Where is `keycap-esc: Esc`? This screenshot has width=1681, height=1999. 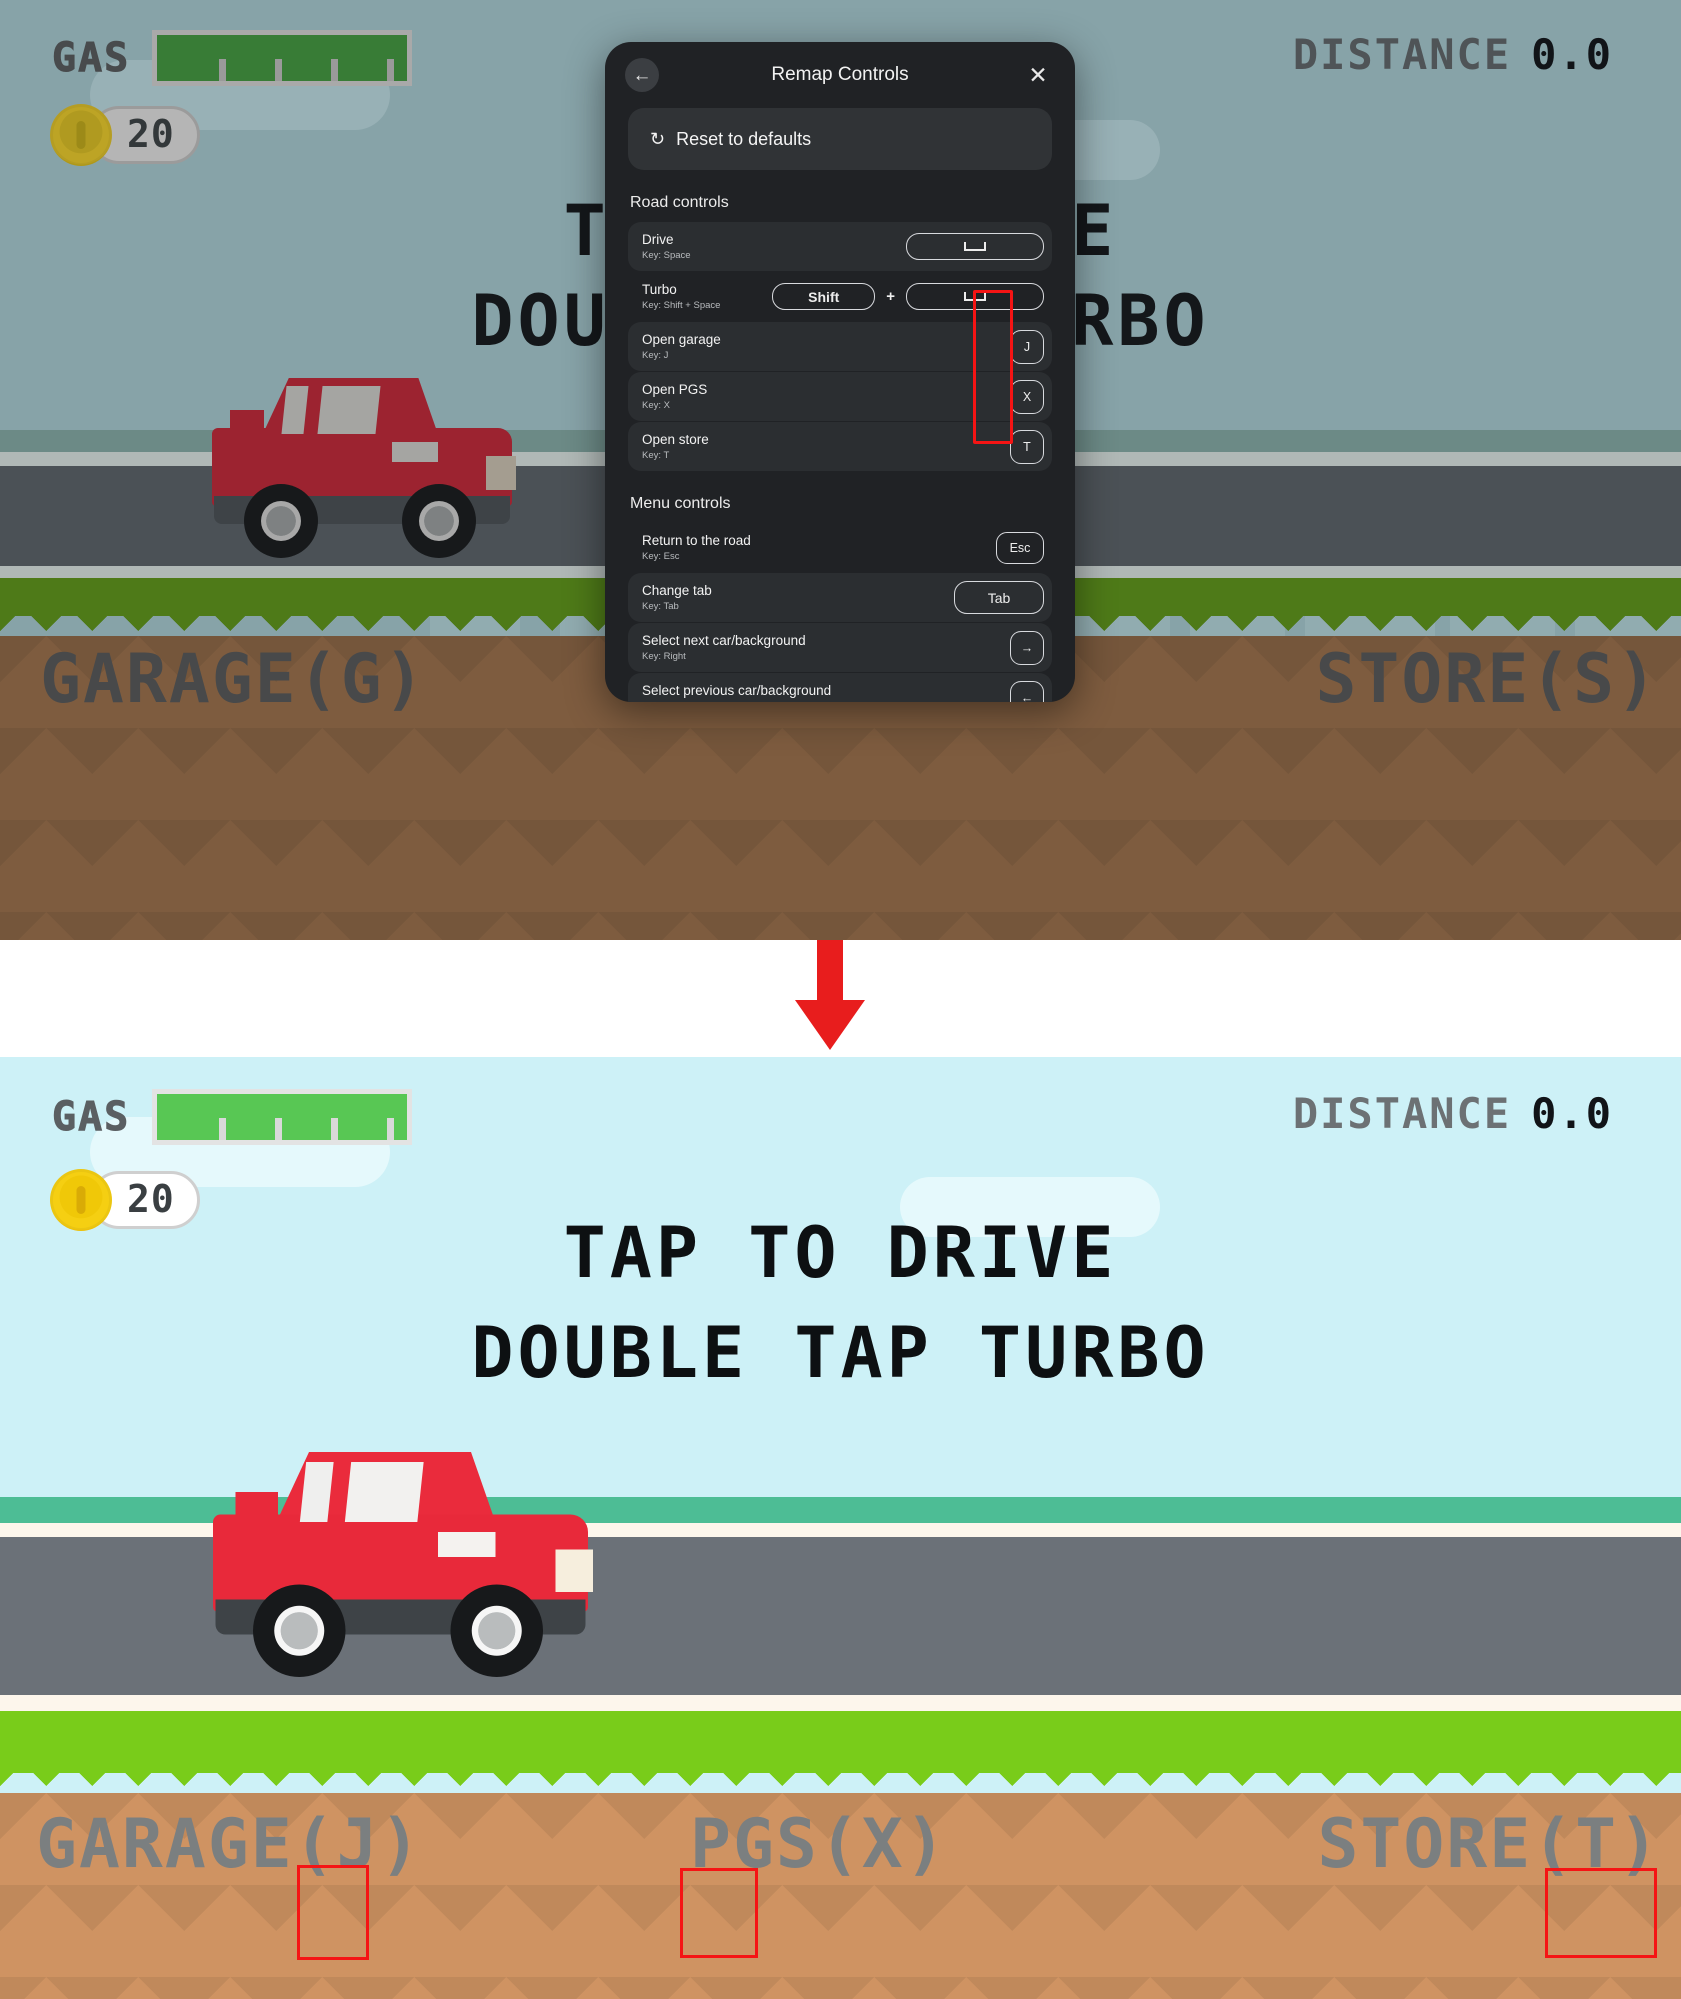 keycap-esc: Esc is located at coordinates (1020, 547).